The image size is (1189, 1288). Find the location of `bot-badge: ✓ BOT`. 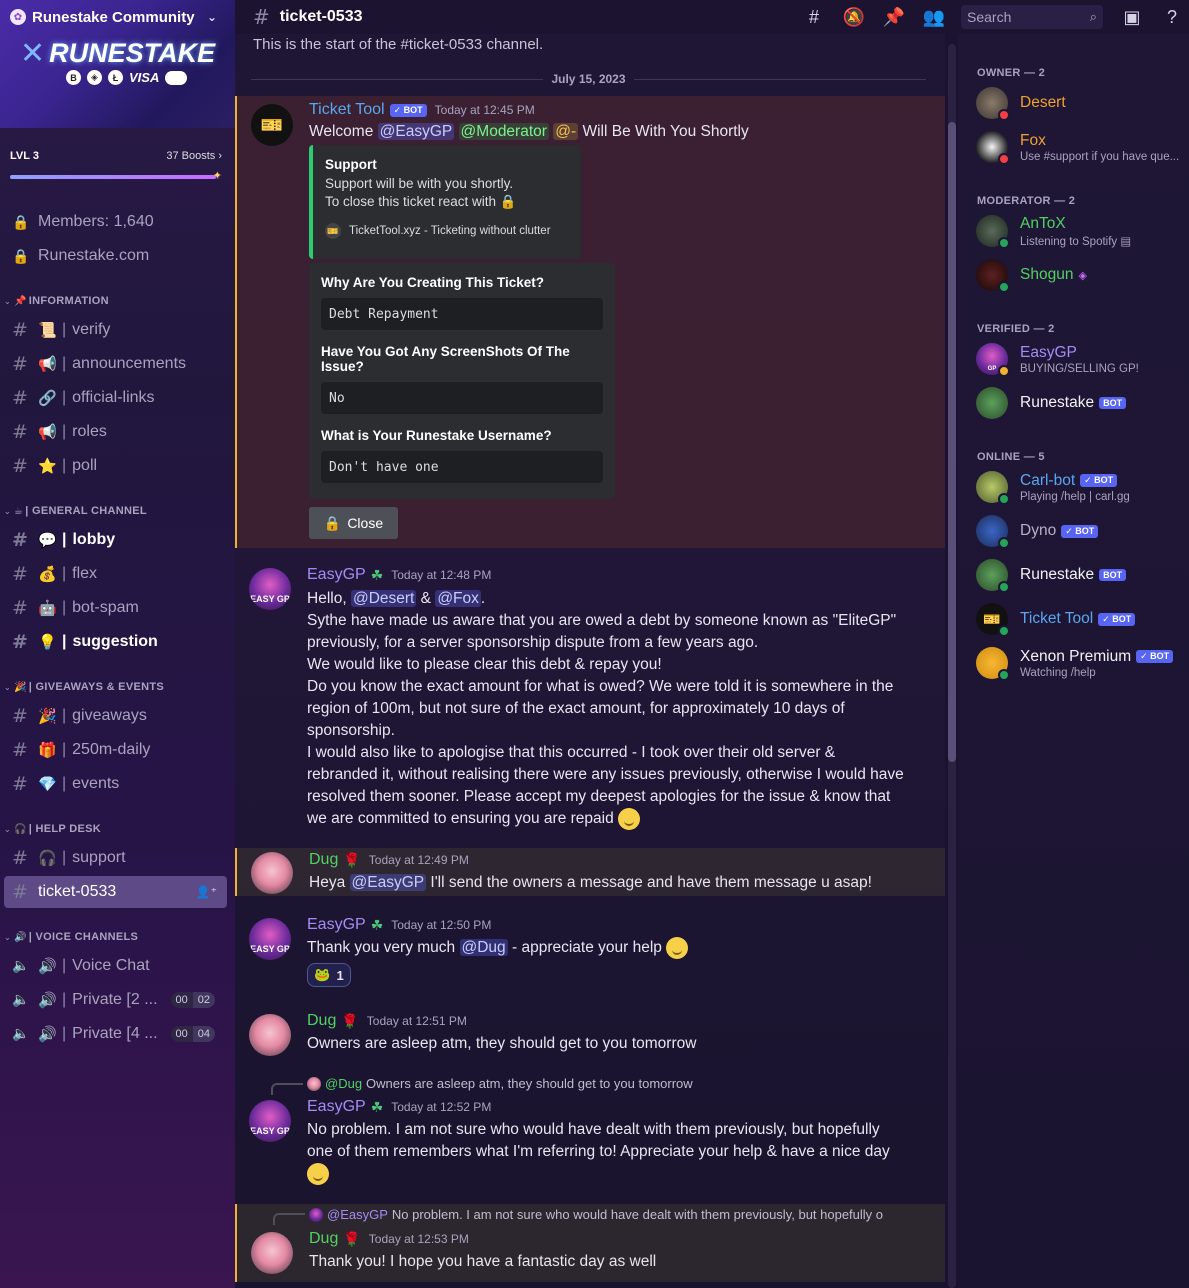

bot-badge: ✓ BOT is located at coordinates (408, 110).